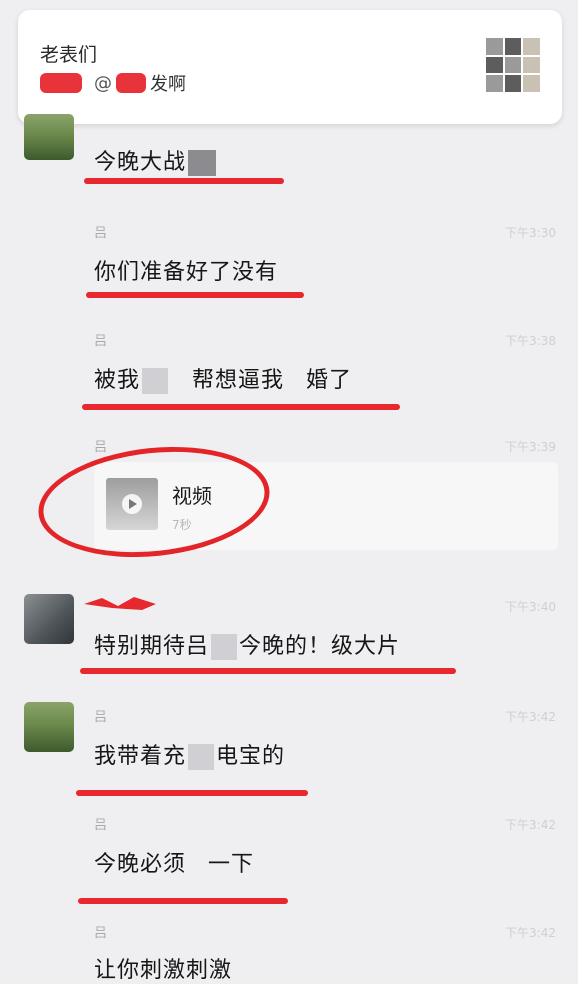 The image size is (578, 984). Describe the element at coordinates (530, 607) in the screenshot. I see `message-time: 下午3:40` at that location.